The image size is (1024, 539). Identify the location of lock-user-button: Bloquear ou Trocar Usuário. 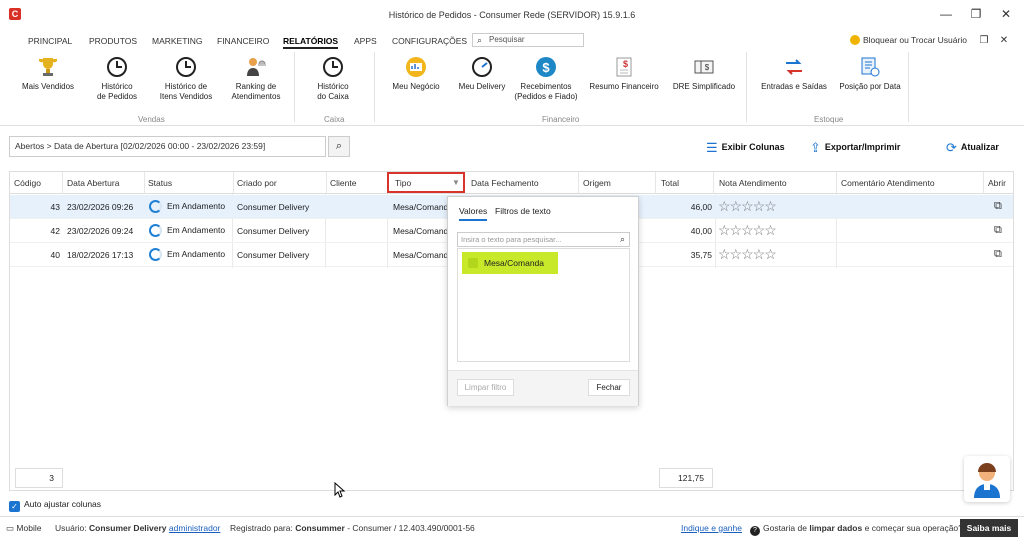
(908, 40).